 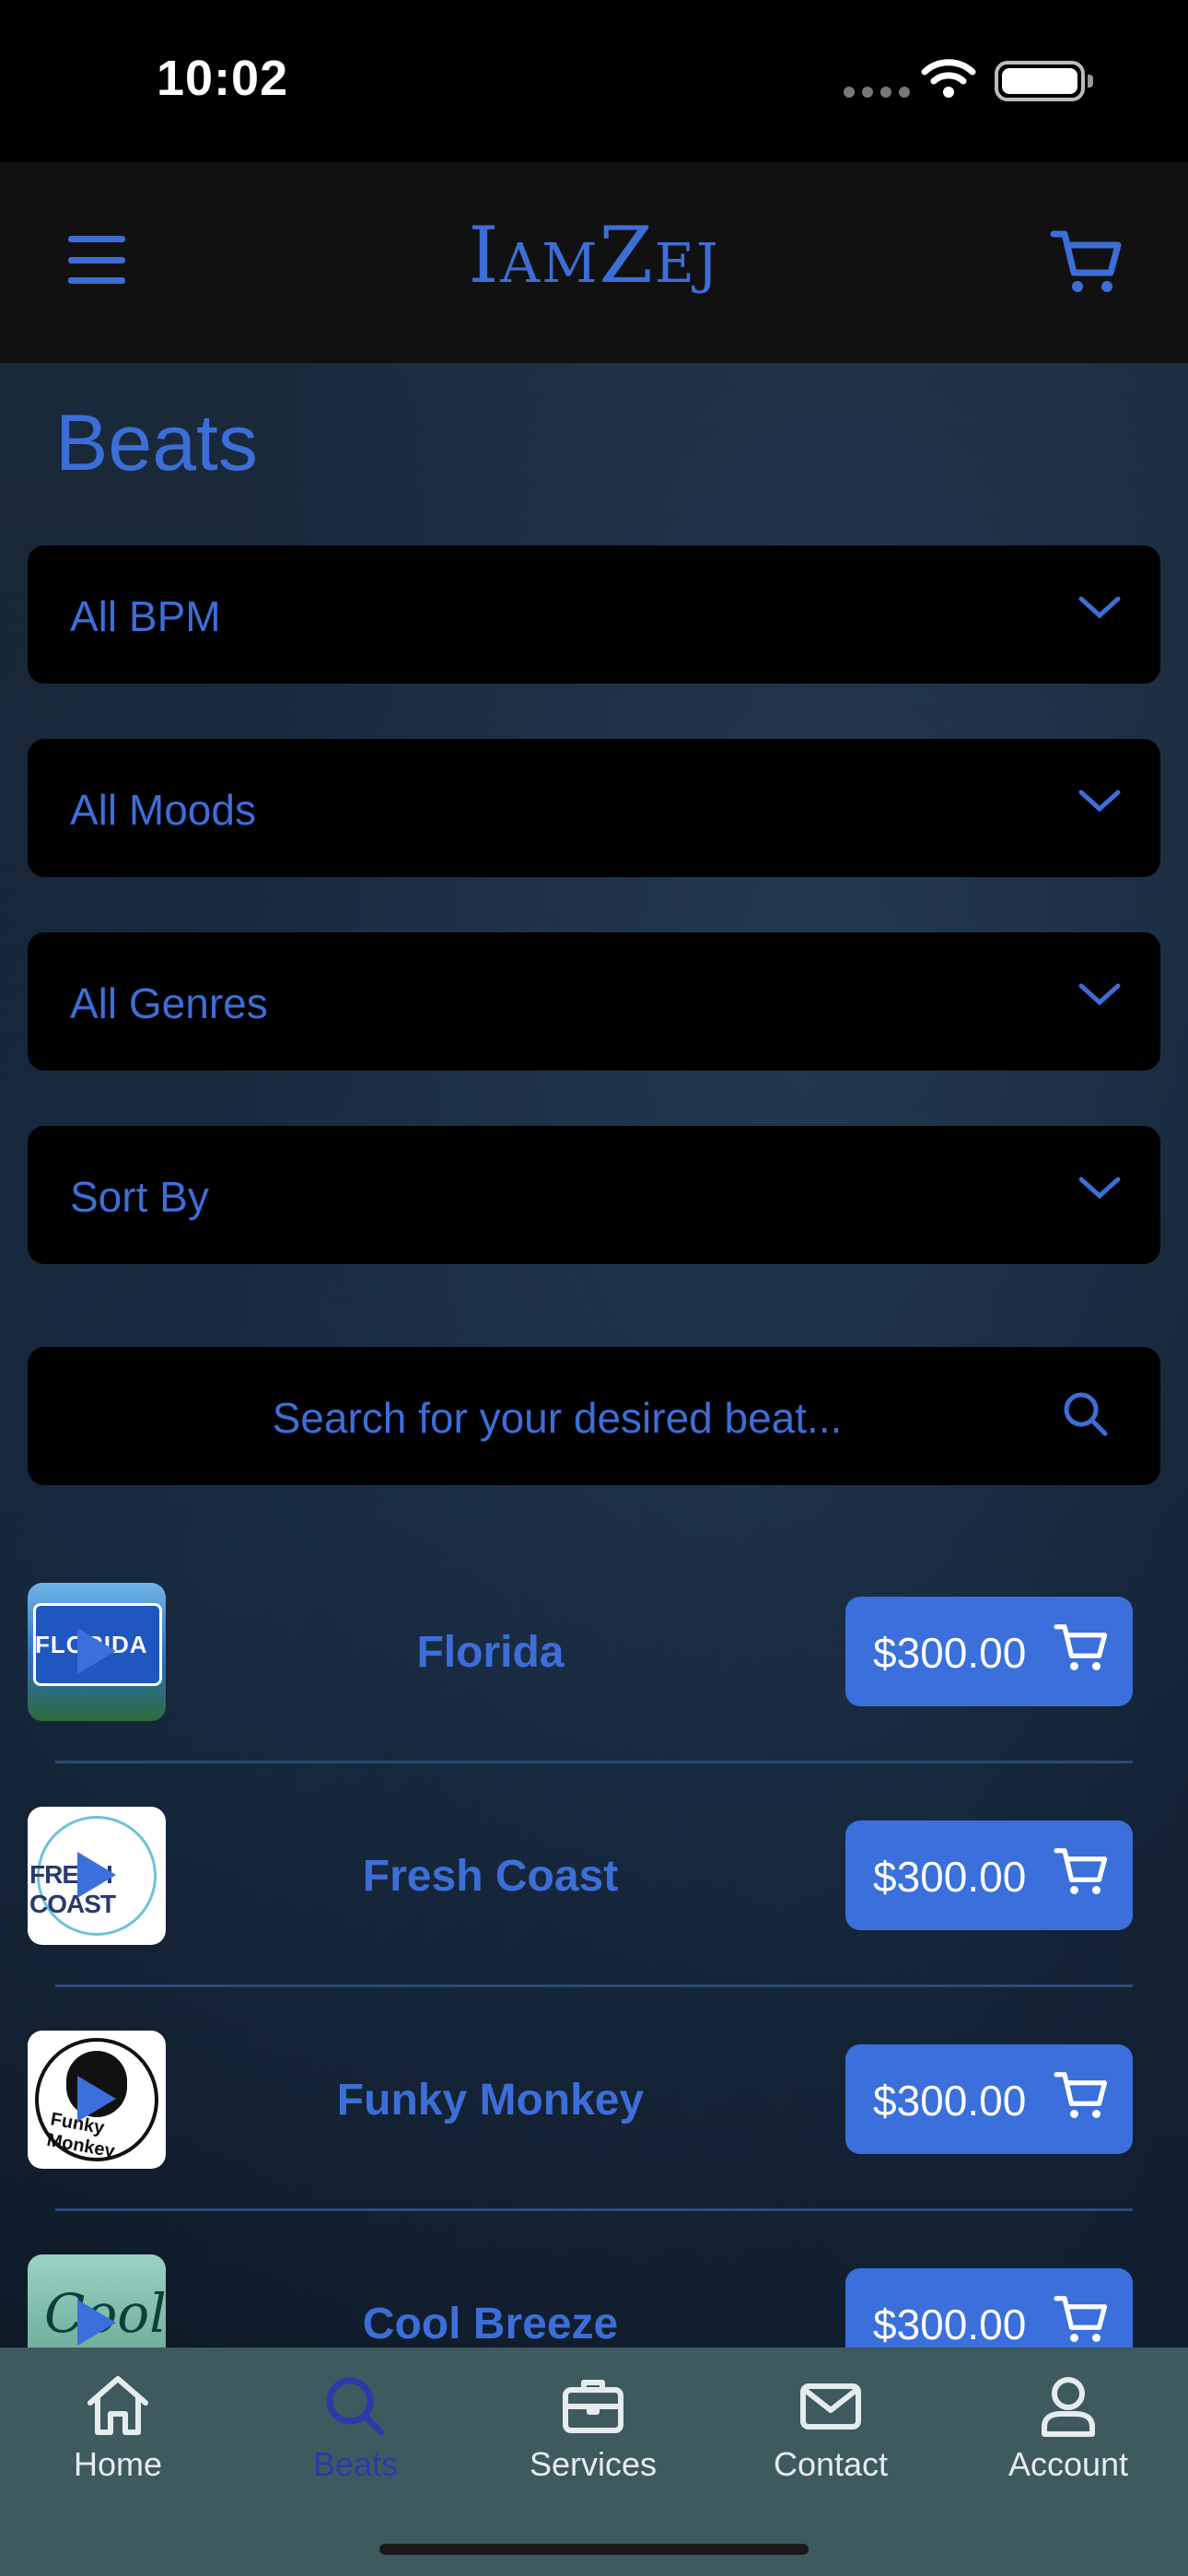 I want to click on home-icon, so click(x=117, y=2405).